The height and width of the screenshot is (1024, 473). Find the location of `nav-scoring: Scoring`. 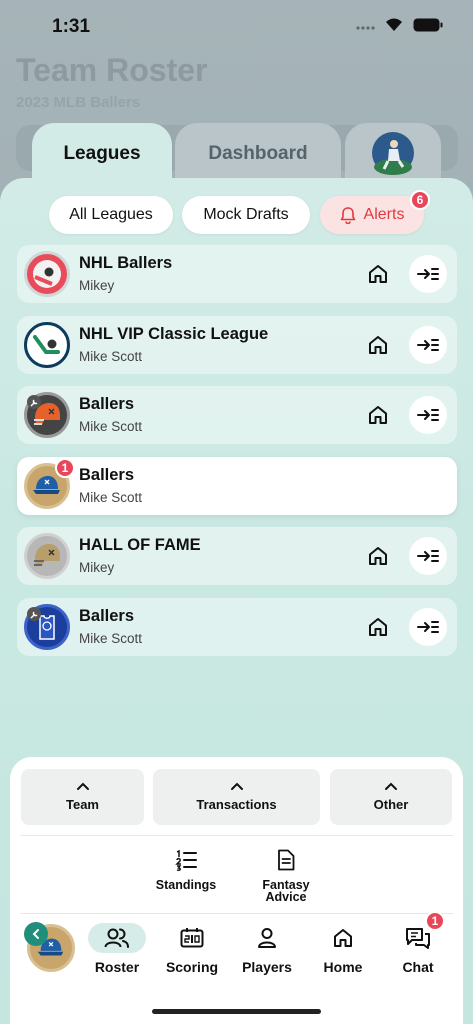

nav-scoring: Scoring is located at coordinates (192, 949).